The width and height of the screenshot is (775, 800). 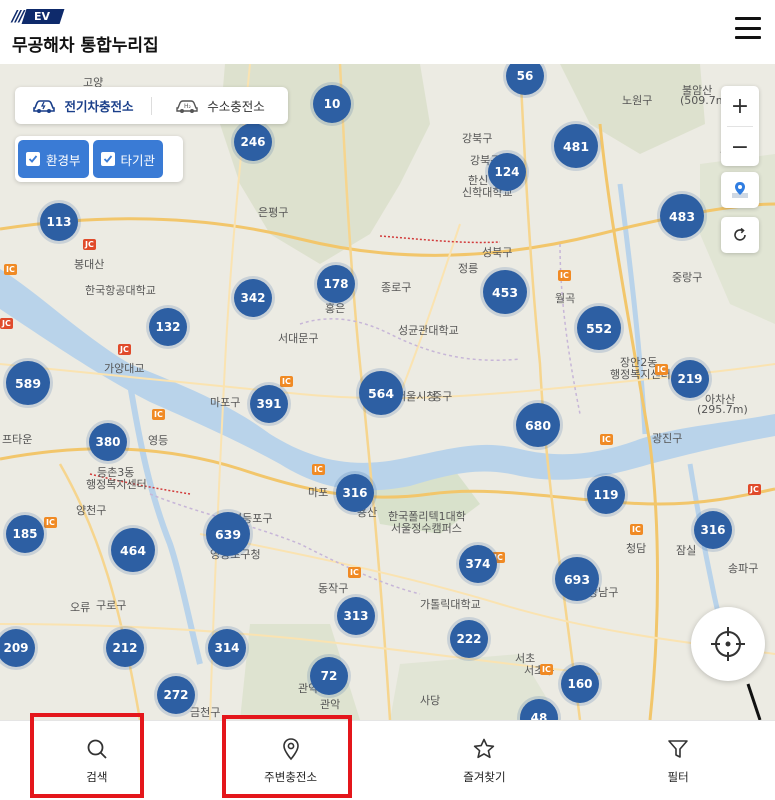 I want to click on tab-hydrogen-charger: H₂ 수소충전소, so click(x=220, y=105).